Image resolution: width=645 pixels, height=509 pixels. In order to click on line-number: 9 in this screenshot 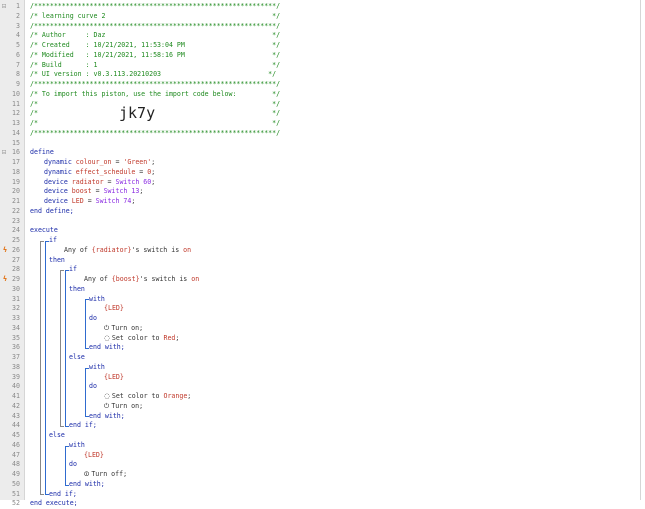, I will do `click(18, 84)`.